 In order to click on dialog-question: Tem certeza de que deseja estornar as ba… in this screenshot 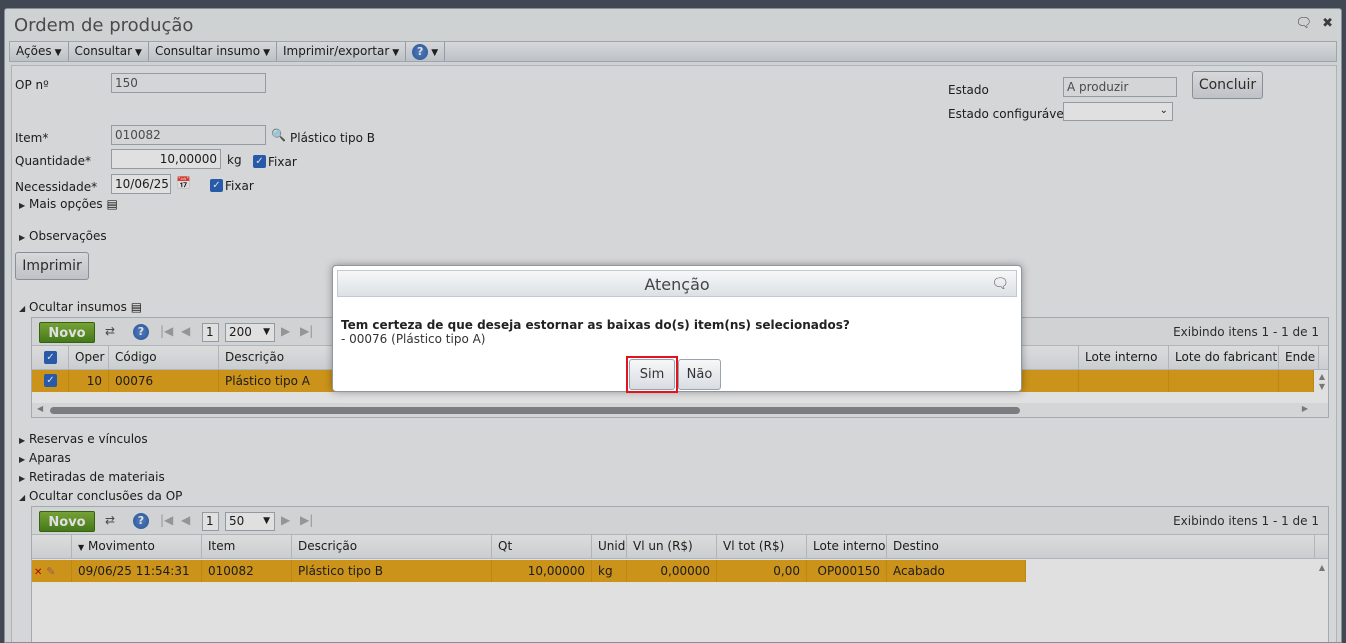, I will do `click(595, 325)`.